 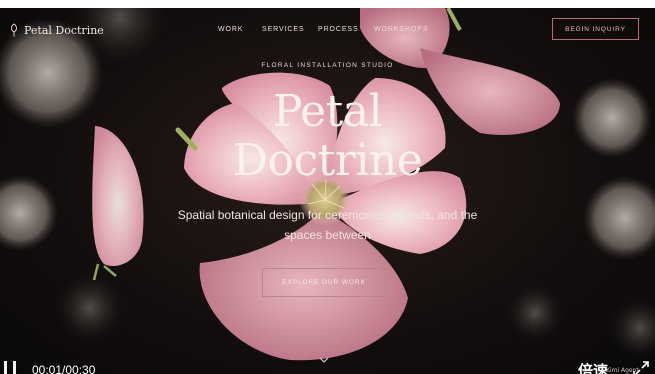 I want to click on video-player-controls: 00:01/00:30 倍速, so click(x=327, y=361).